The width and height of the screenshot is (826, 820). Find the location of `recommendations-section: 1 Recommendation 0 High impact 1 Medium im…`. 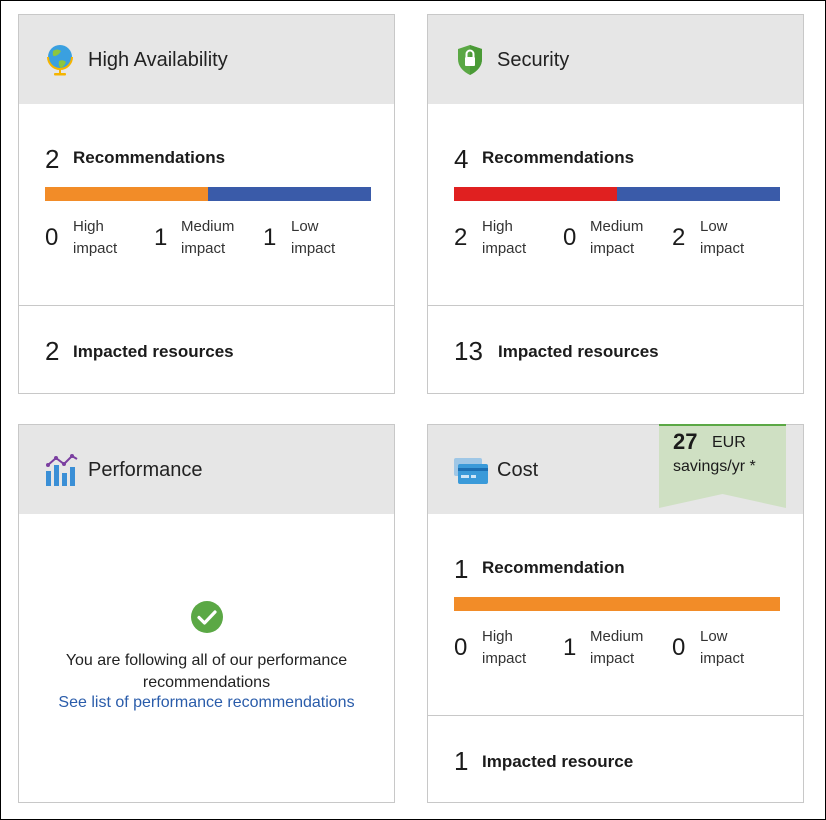

recommendations-section: 1 Recommendation 0 High impact 1 Medium im… is located at coordinates (615, 615).